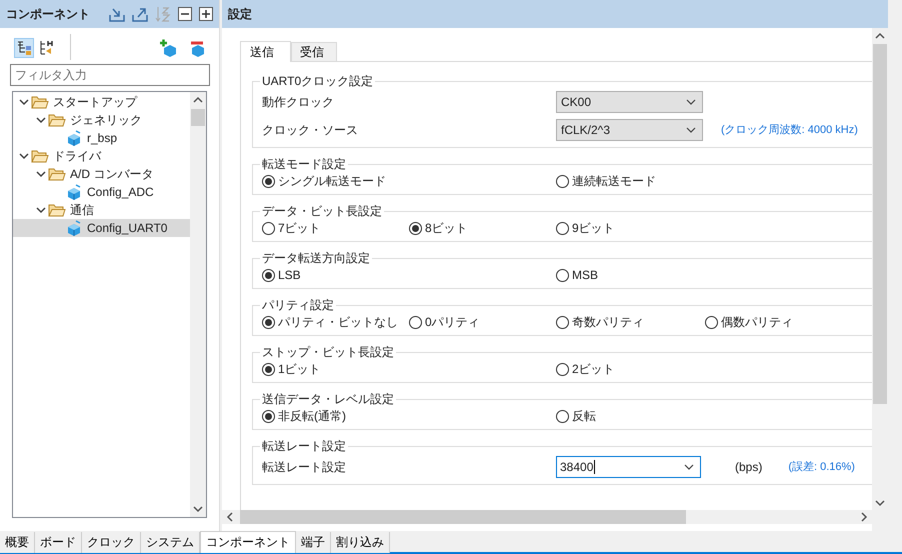 This screenshot has height=554, width=902. I want to click on panel-title: 設定, so click(240, 14).